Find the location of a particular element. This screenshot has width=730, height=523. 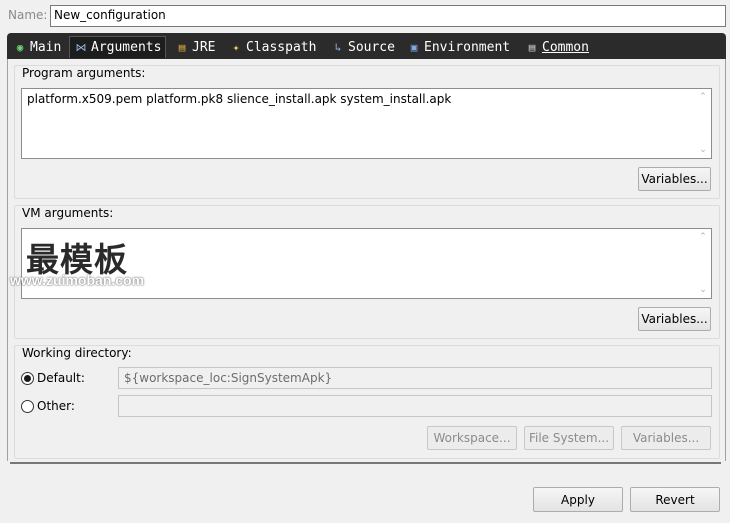

tab-label: Environment is located at coordinates (467, 47).